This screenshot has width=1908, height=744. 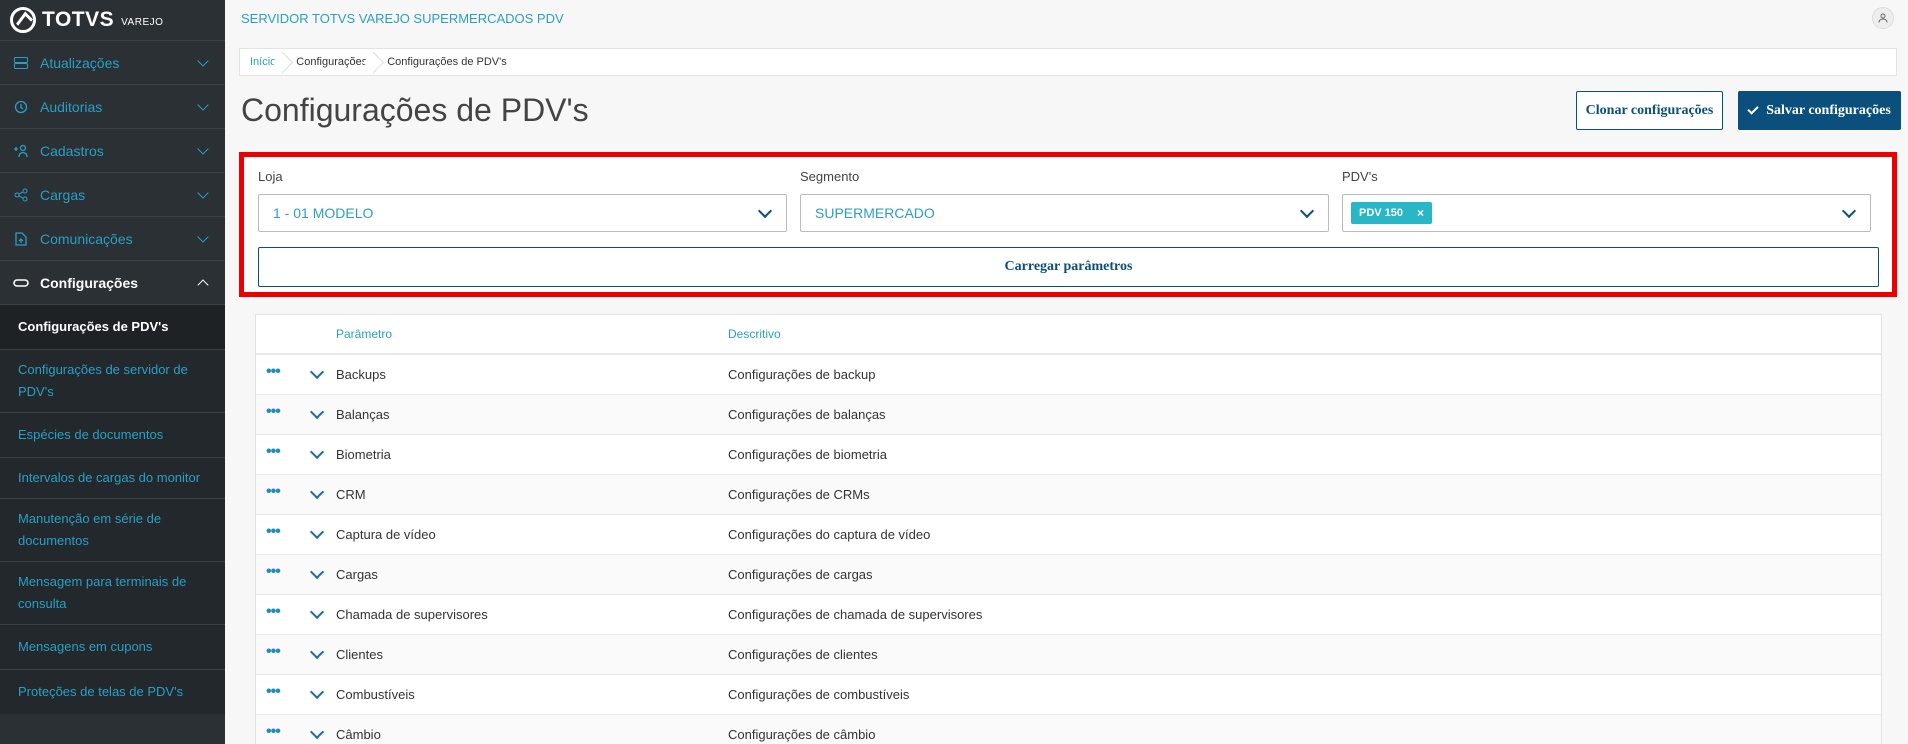 What do you see at coordinates (112, 691) in the screenshot?
I see `sidebar-subitem-protecoes-telas: Proteções de telas de PDV's` at bounding box center [112, 691].